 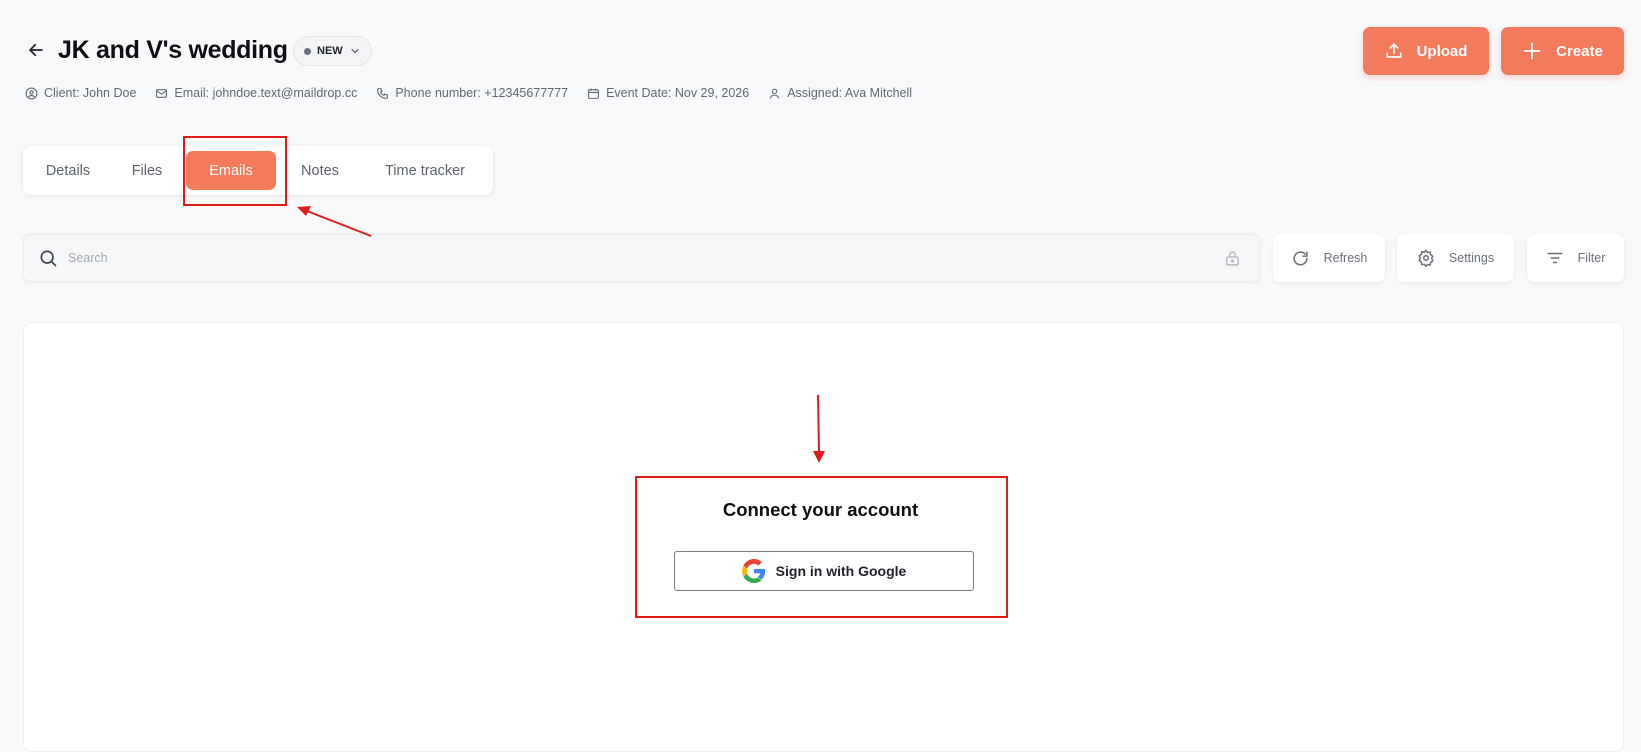 I want to click on meta-event-date: Event Date: Nov 29, 2026, so click(x=668, y=93).